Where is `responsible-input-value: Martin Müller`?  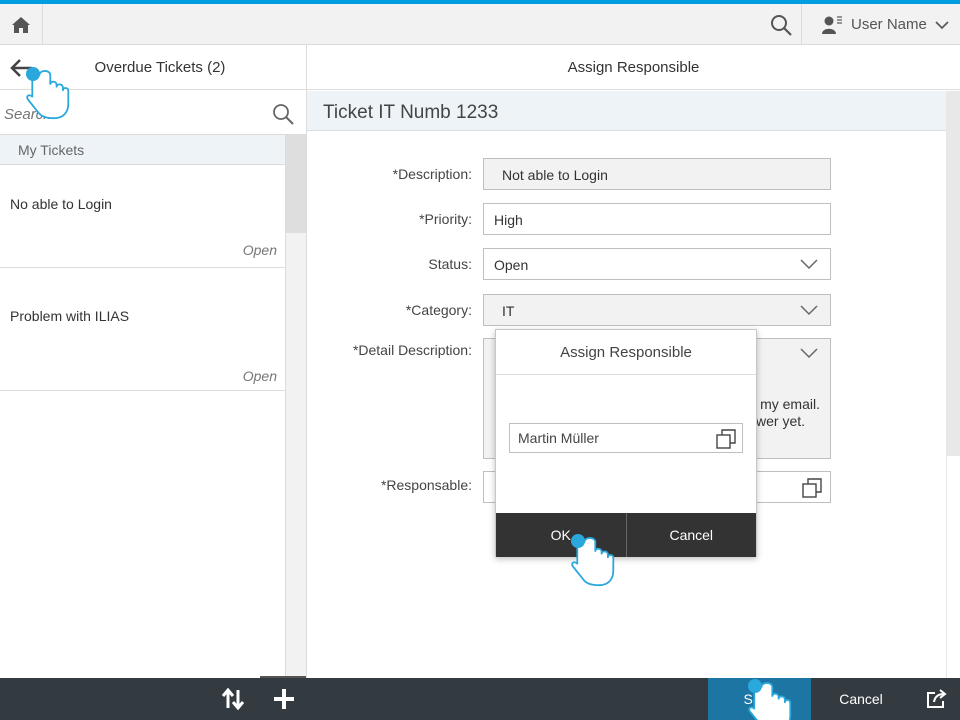
responsible-input-value: Martin Müller is located at coordinates (558, 438).